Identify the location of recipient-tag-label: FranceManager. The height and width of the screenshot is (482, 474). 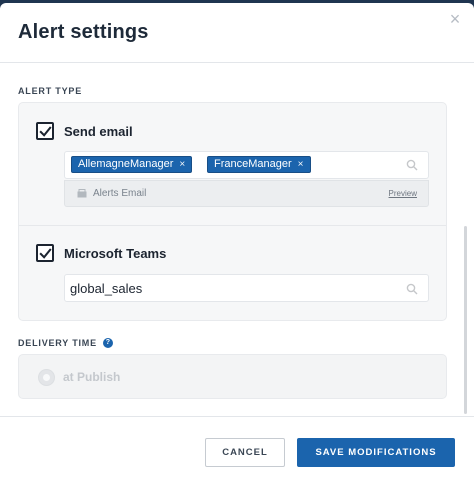
(253, 164).